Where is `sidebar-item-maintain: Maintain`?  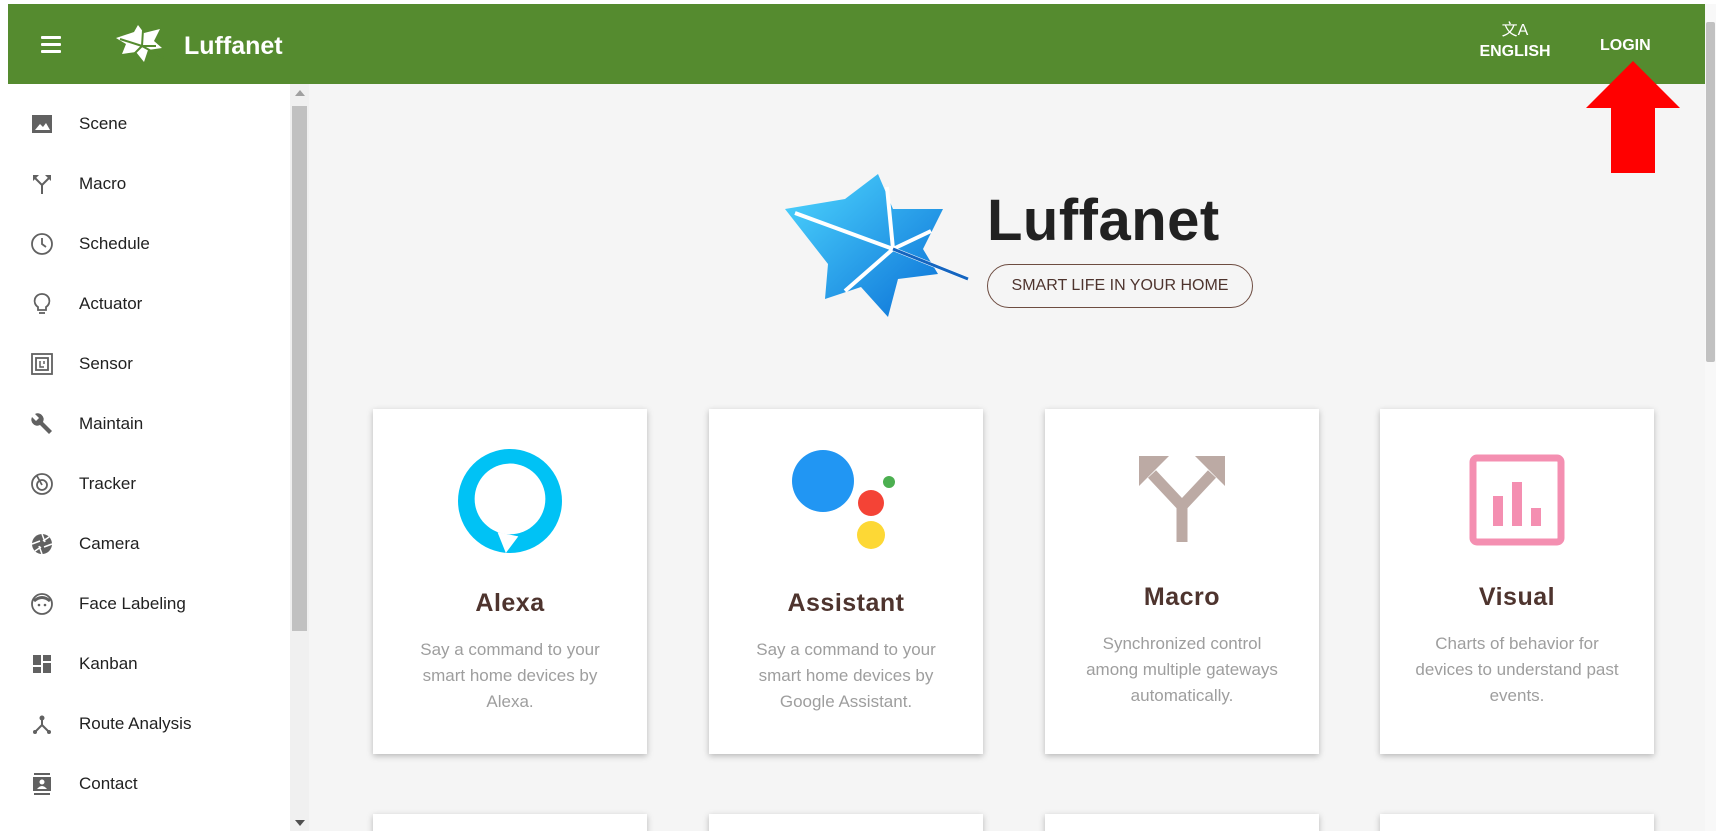 sidebar-item-maintain: Maintain is located at coordinates (139, 424).